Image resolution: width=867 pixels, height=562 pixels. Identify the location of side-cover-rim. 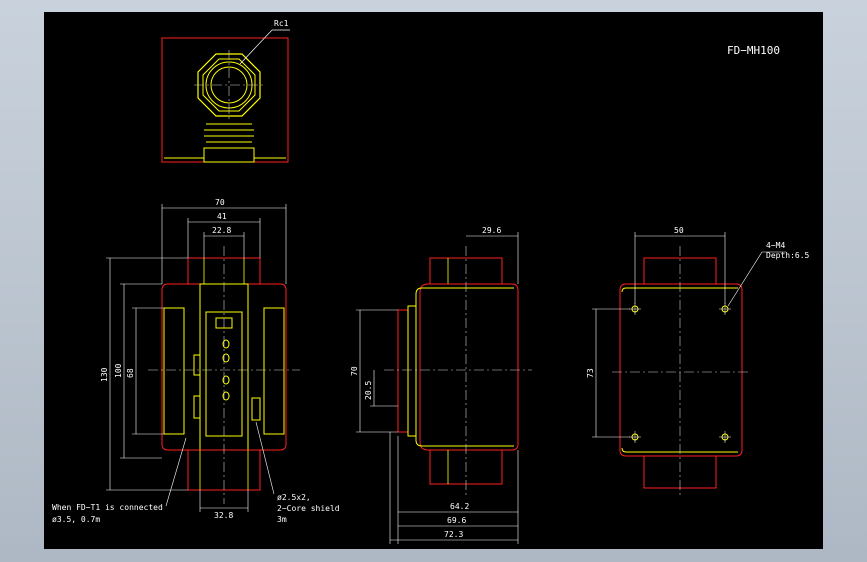
(412, 371).